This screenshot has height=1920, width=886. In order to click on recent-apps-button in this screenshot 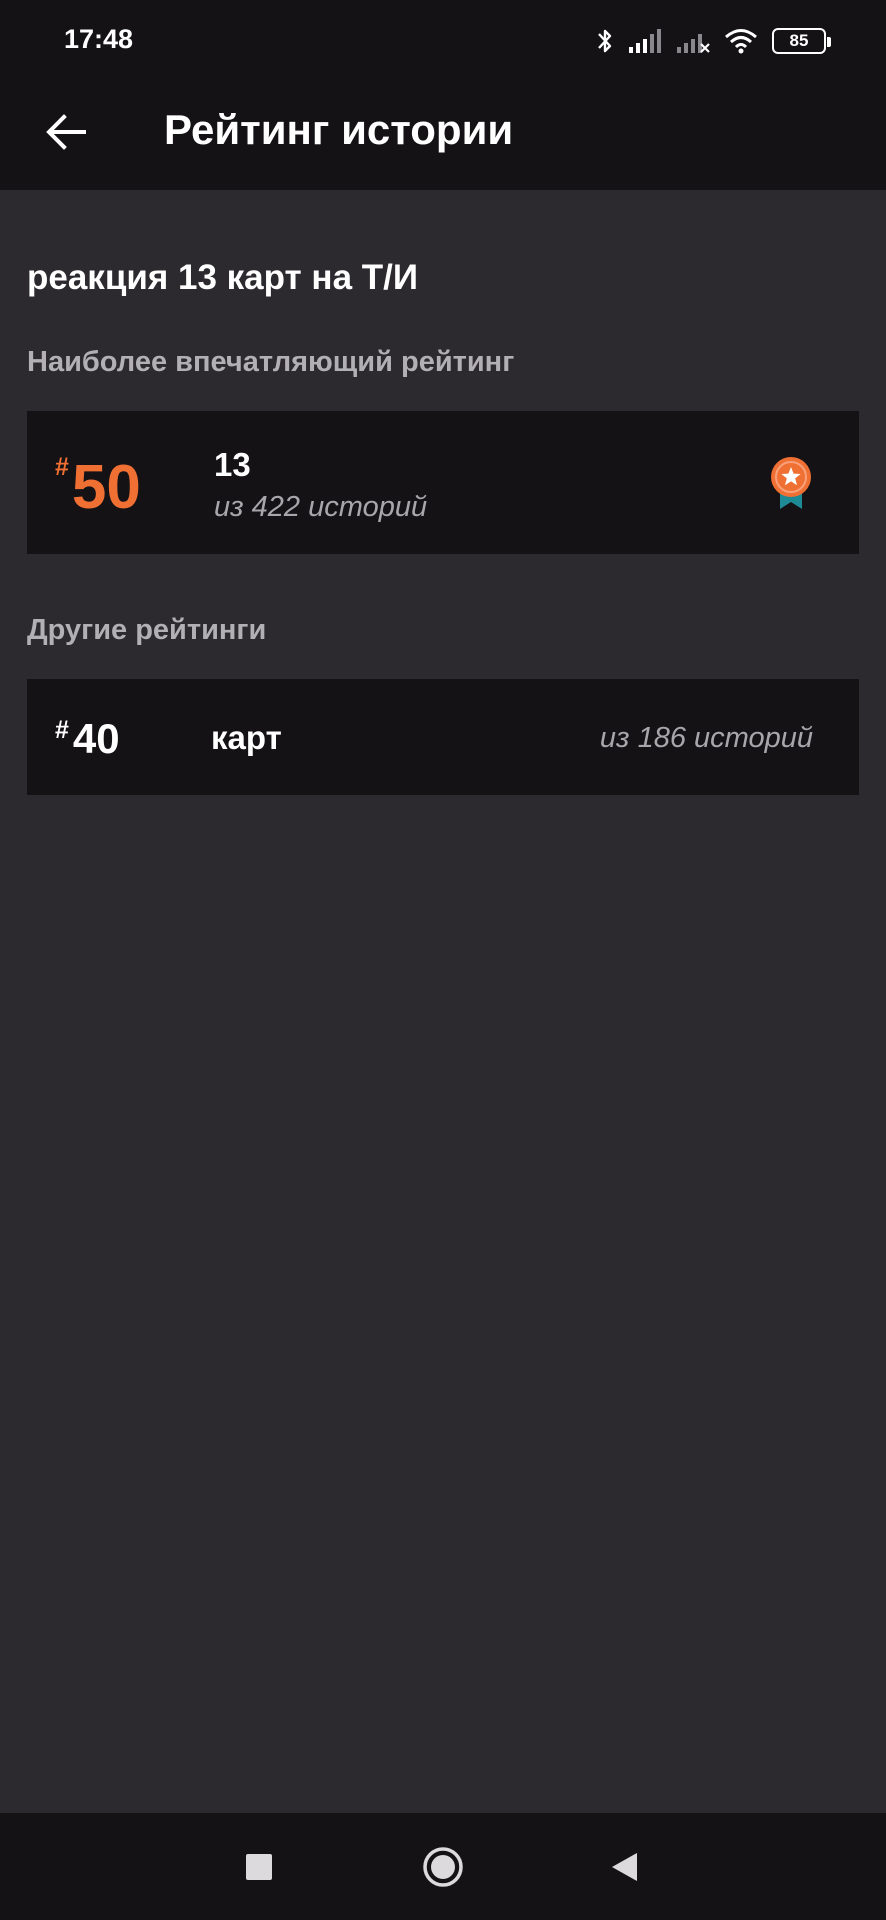, I will do `click(259, 1869)`.